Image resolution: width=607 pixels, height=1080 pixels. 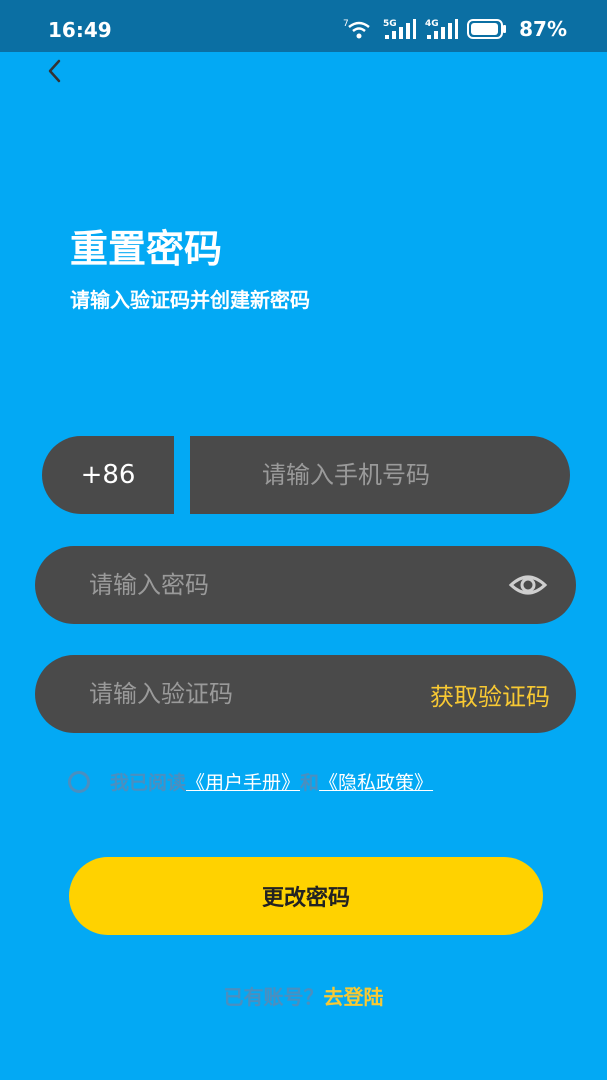 I want to click on country-code-label: +86, so click(x=108, y=475).